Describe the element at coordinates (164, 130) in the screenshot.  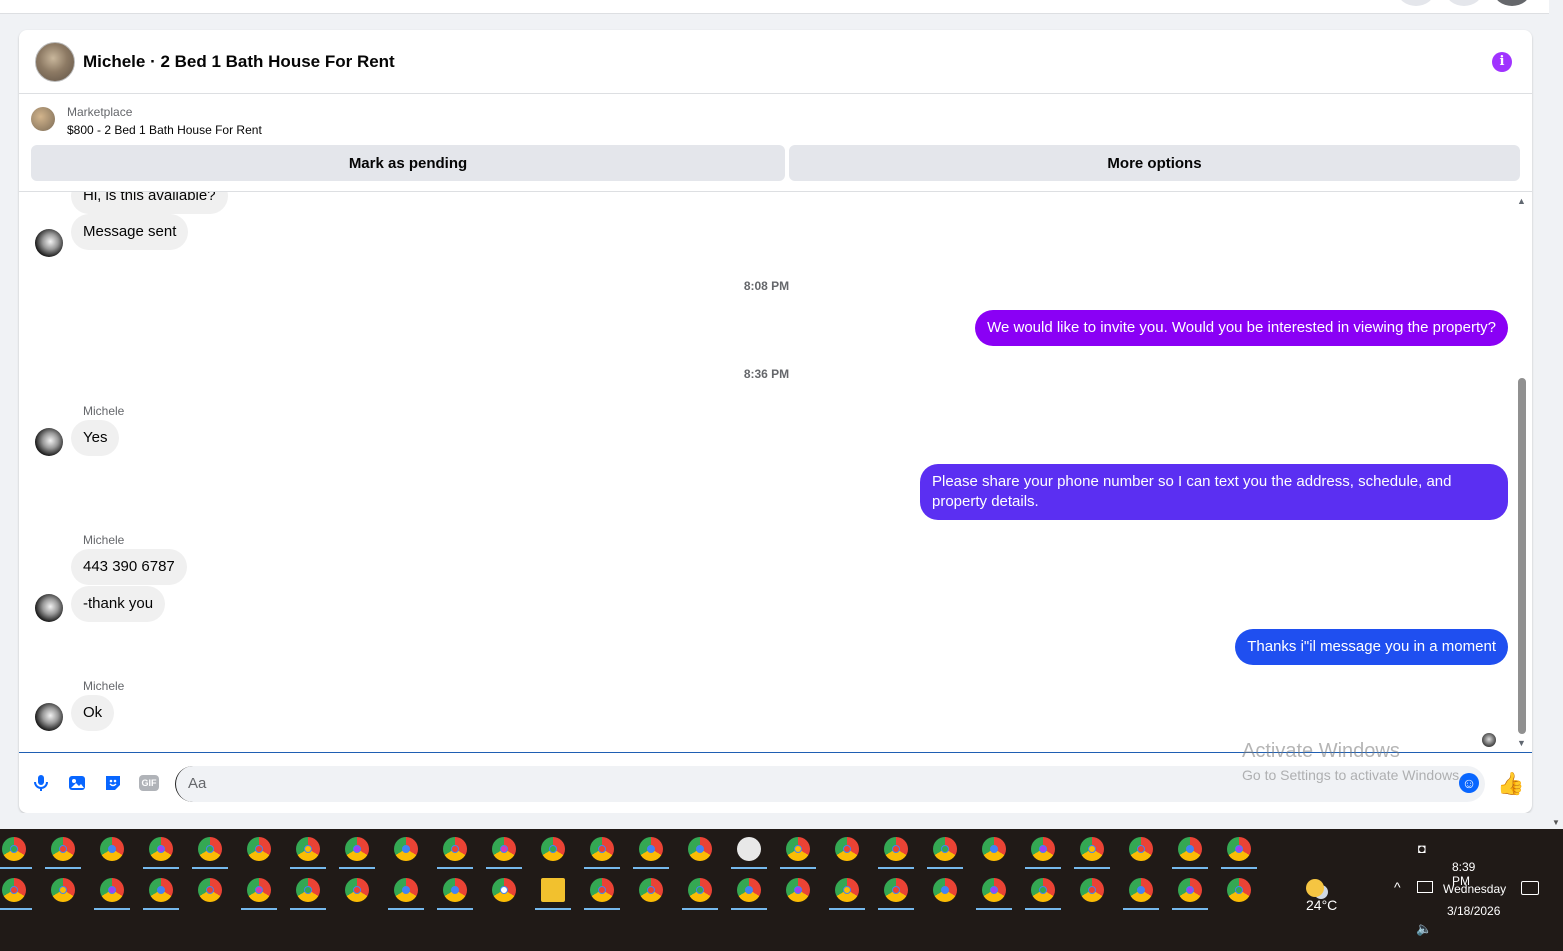
I see `listing-title: $800 - 2 Bed 1 Bath House For Rent` at that location.